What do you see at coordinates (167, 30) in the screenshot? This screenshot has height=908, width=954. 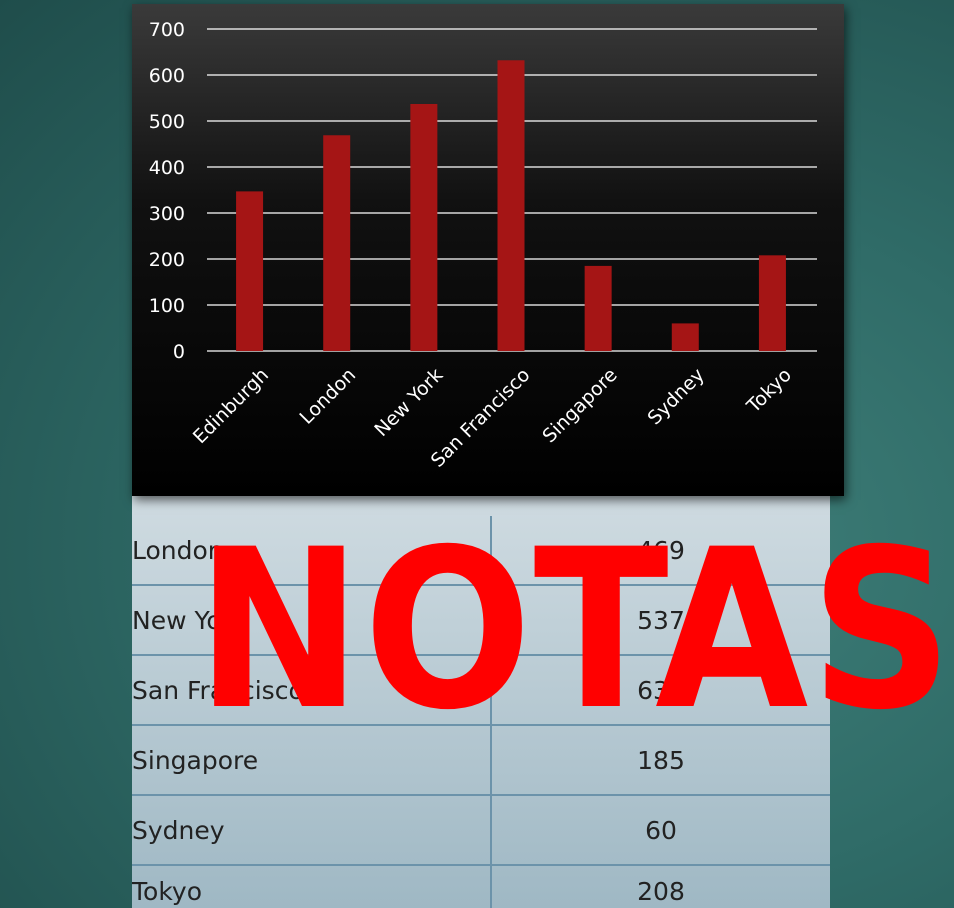 I see `y-tick-label: 700` at bounding box center [167, 30].